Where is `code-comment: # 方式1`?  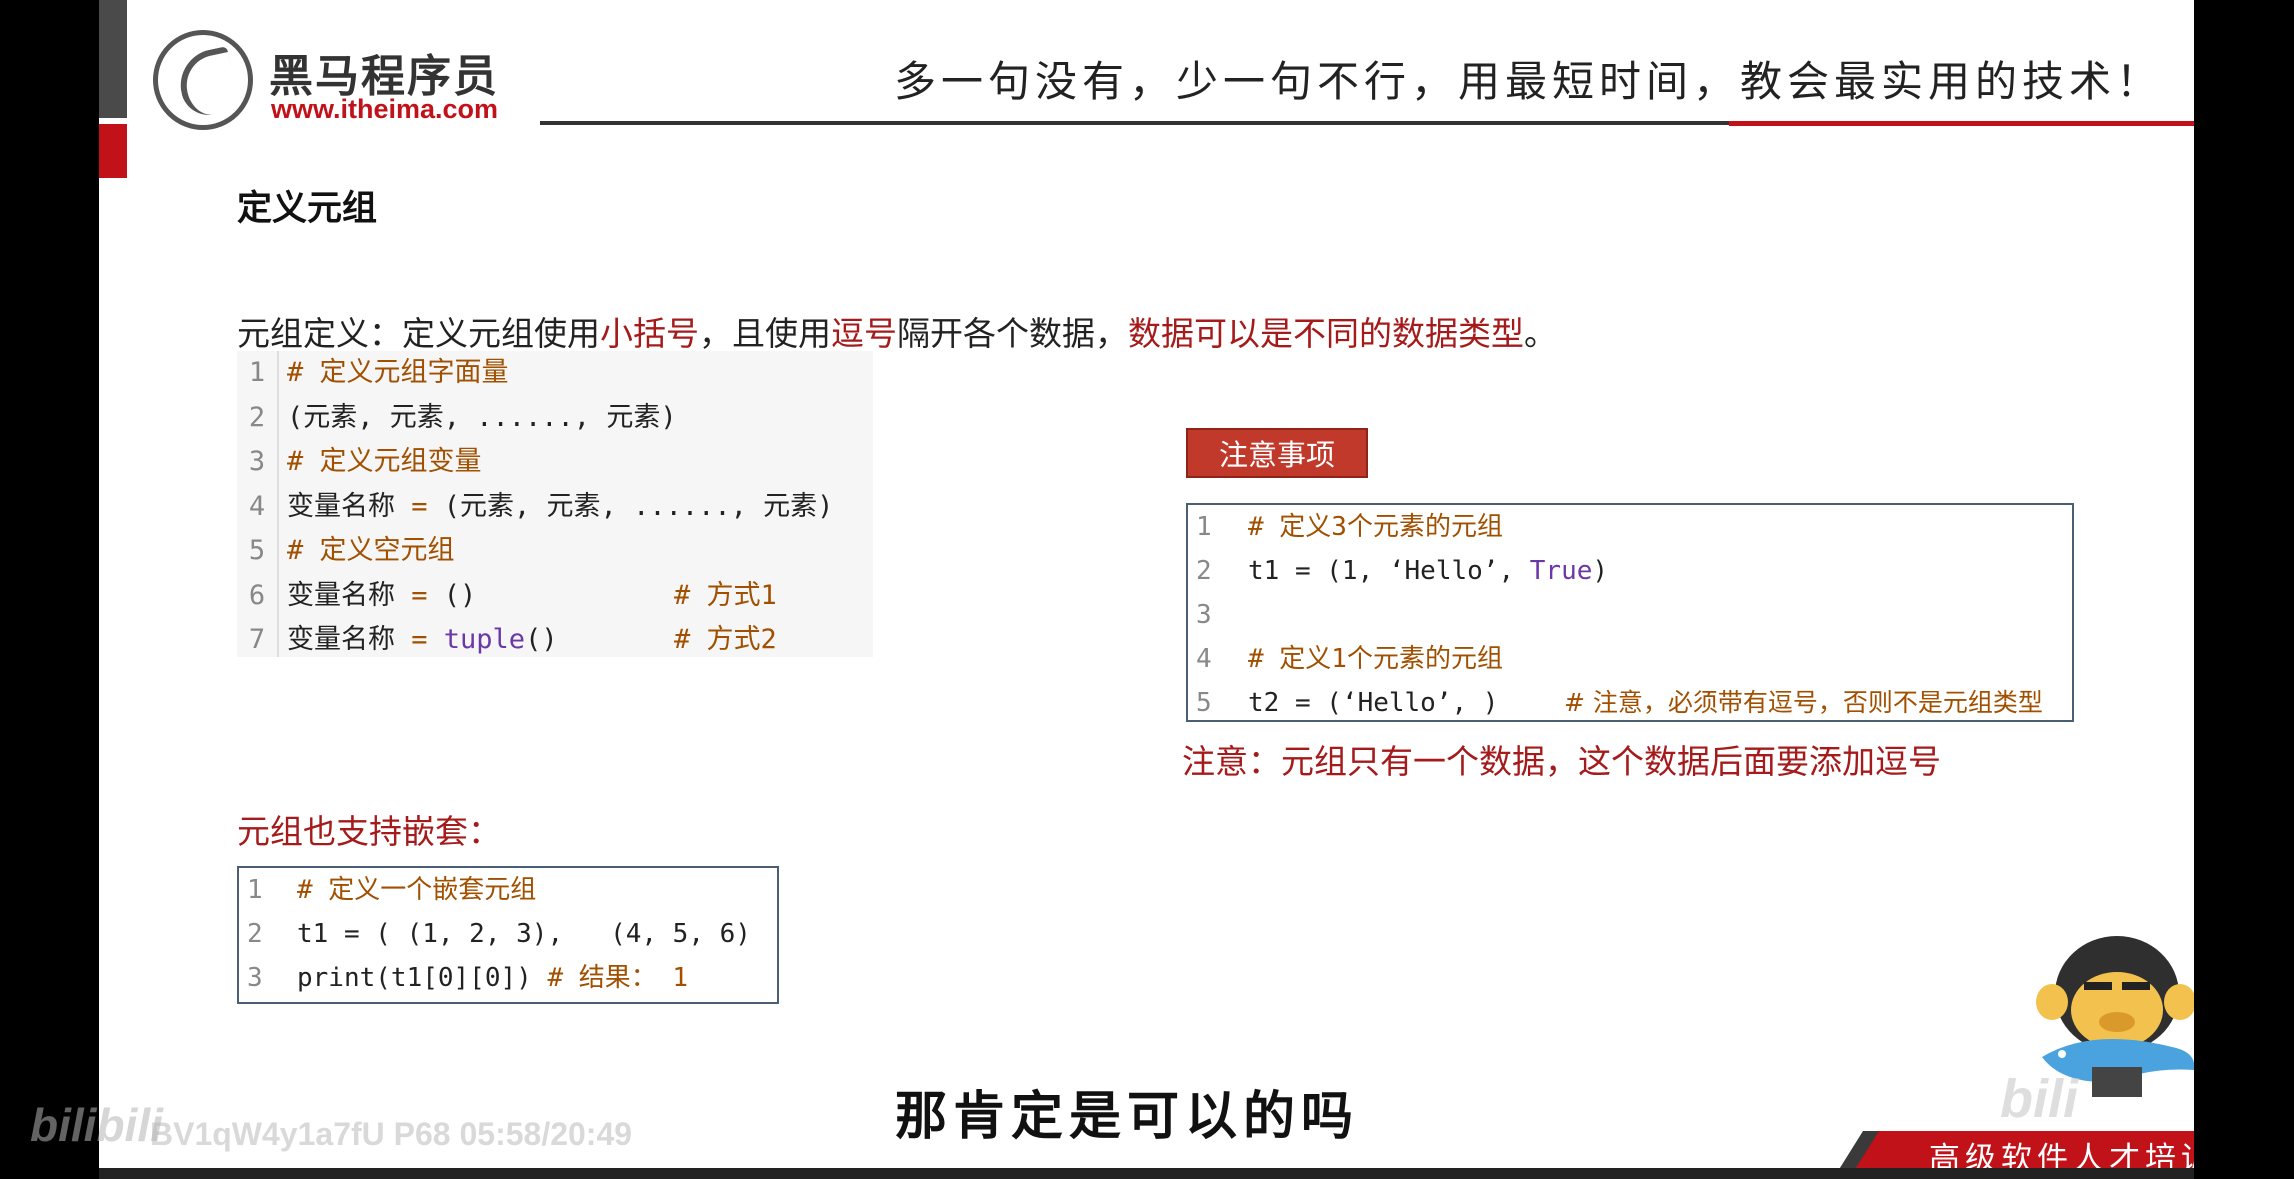
code-comment: # 方式1 is located at coordinates (725, 595).